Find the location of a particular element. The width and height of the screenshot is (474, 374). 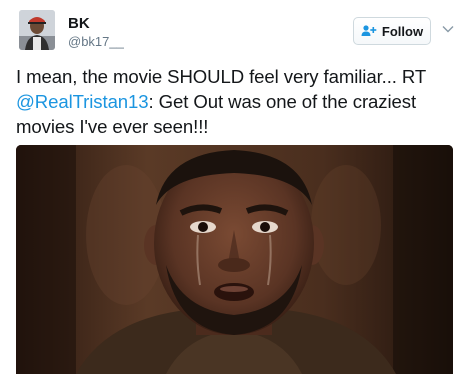

user-info: BK @bk17__ is located at coordinates (96, 32).